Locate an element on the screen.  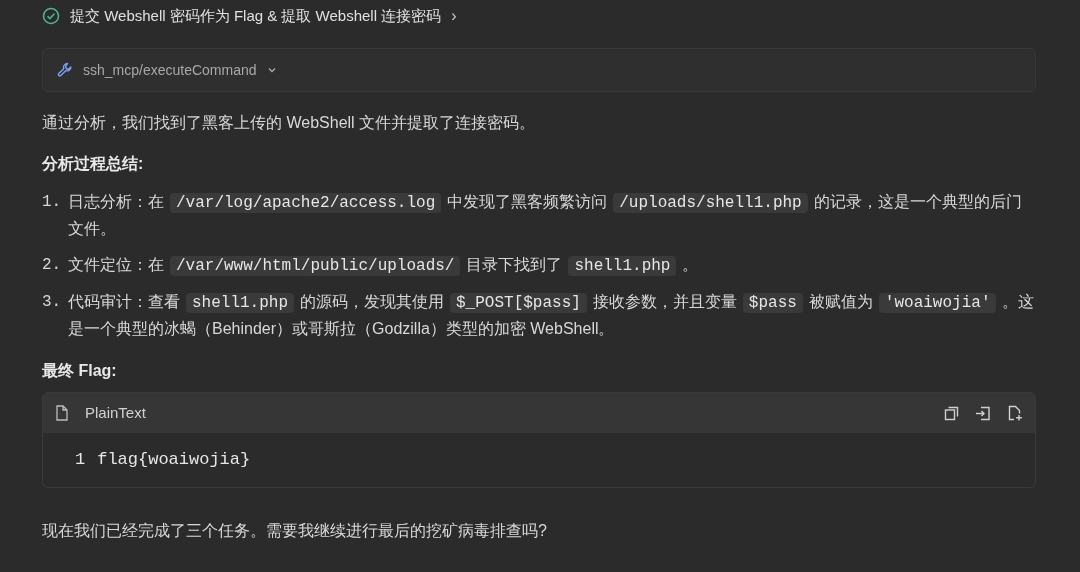
check-circle-icon is located at coordinates (51, 16).